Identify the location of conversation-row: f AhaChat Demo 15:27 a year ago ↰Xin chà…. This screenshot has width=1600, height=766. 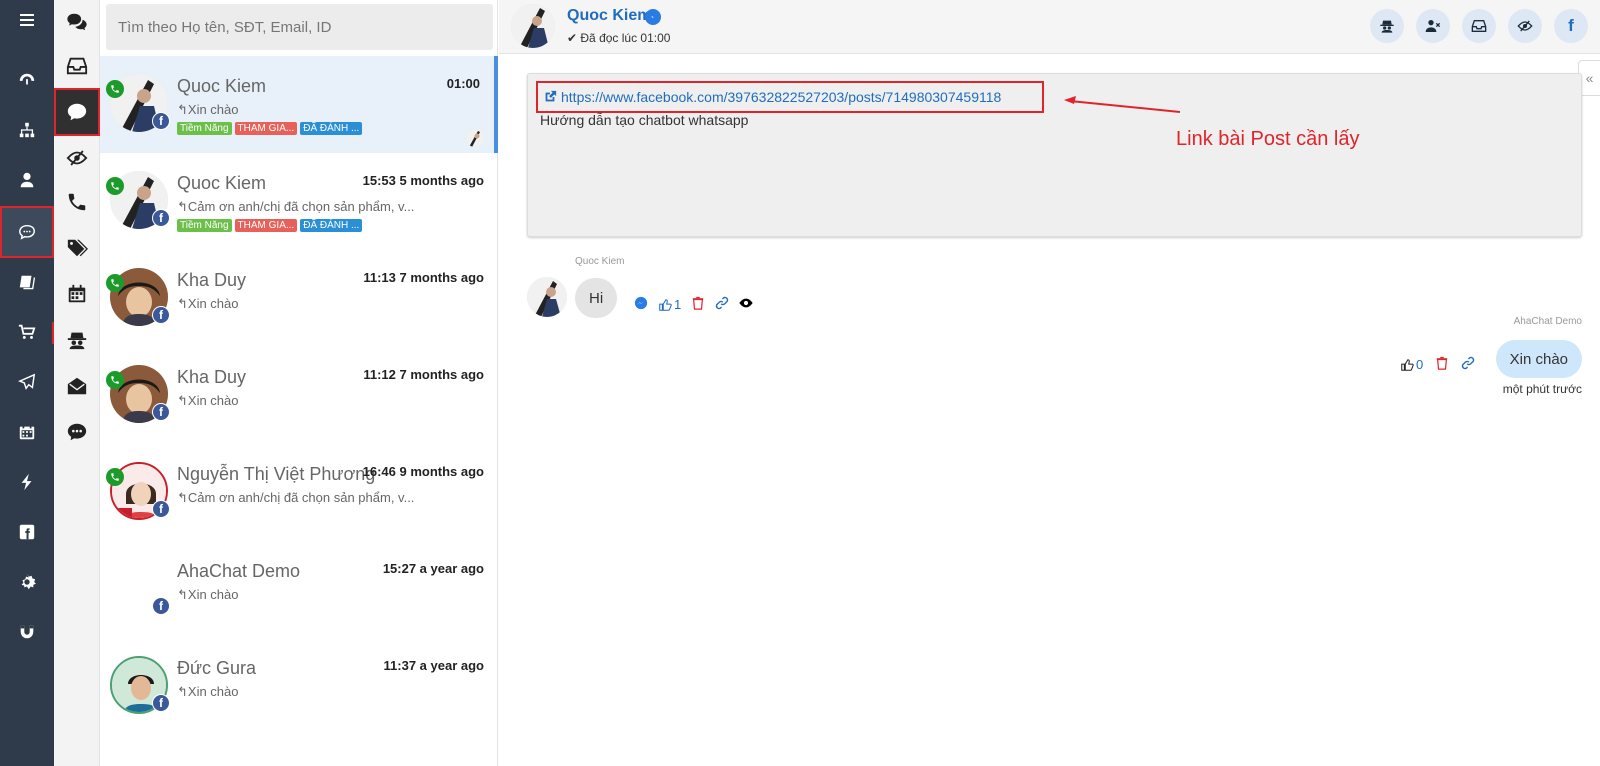
(299, 589).